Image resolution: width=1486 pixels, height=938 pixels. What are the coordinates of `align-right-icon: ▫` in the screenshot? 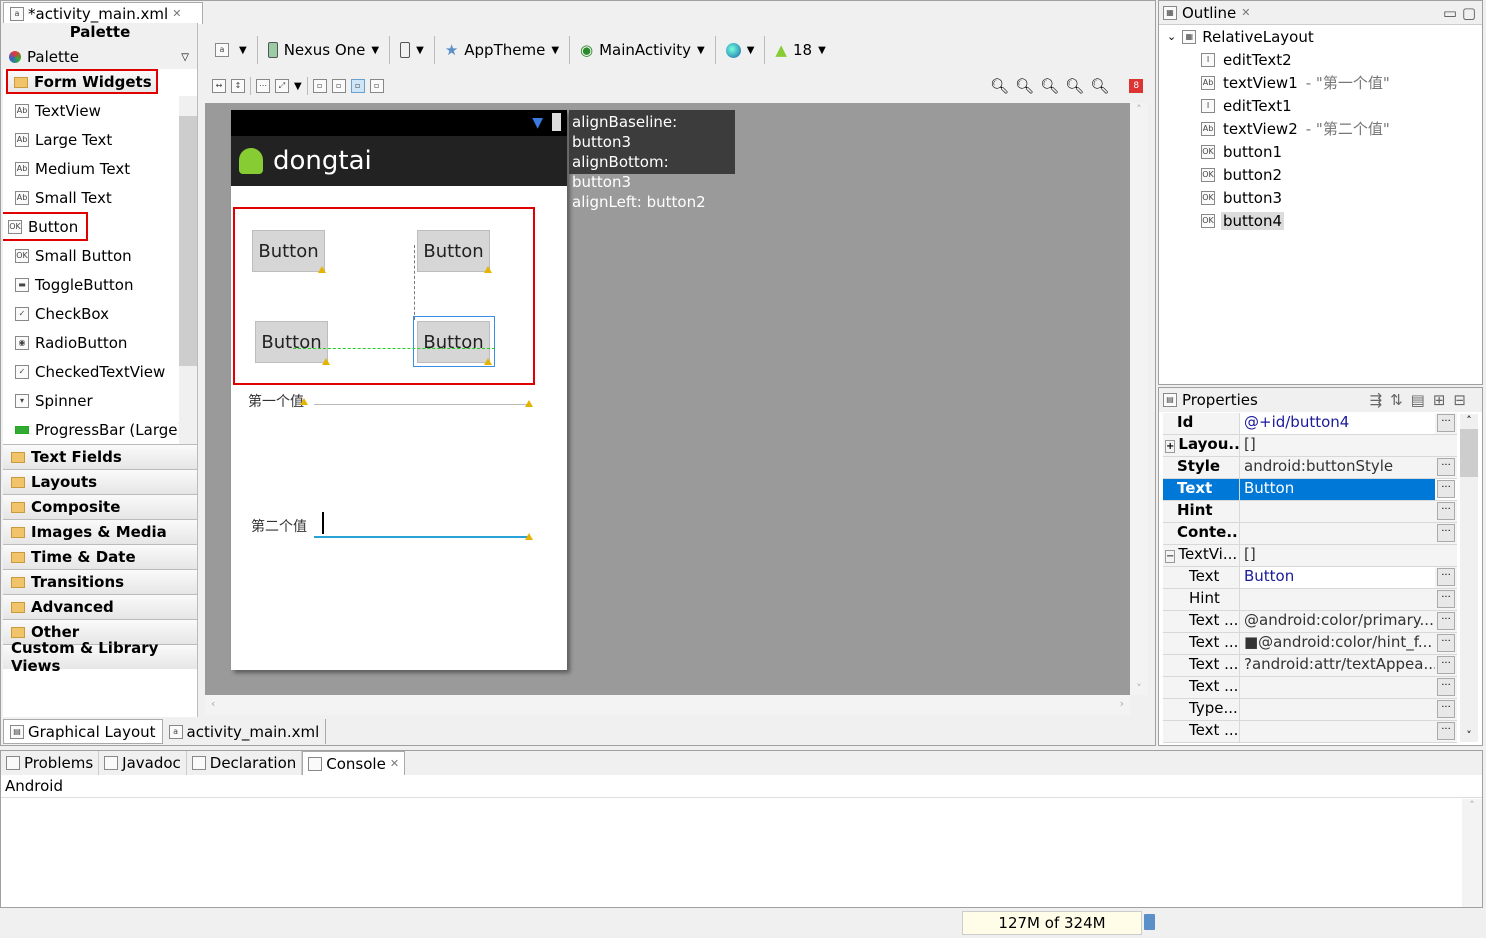 It's located at (376, 86).